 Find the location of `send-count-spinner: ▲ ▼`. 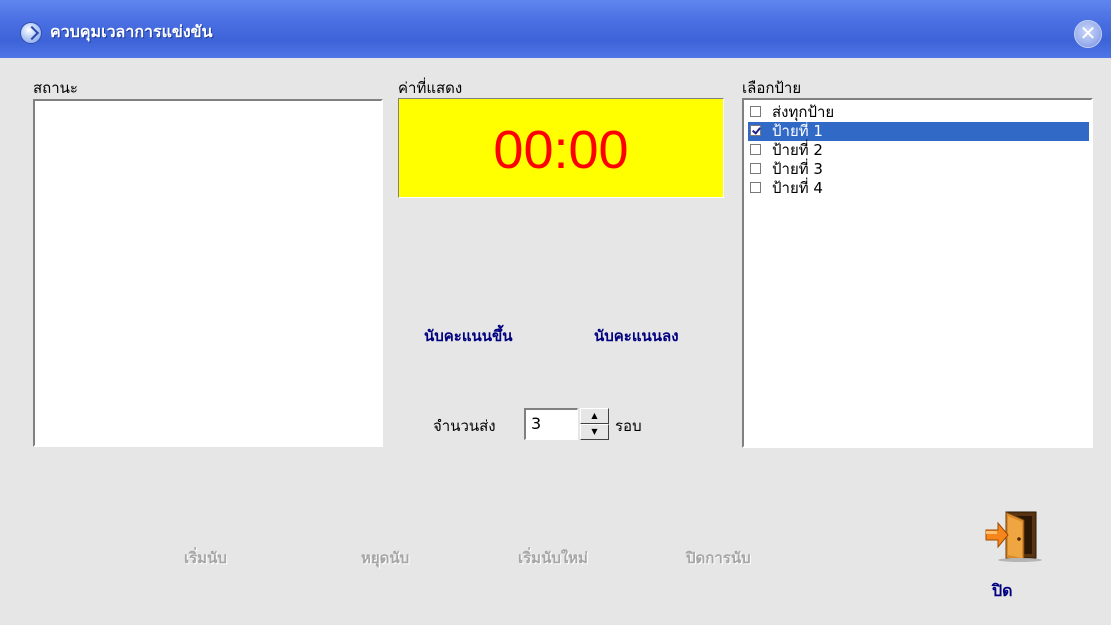

send-count-spinner: ▲ ▼ is located at coordinates (594, 424).